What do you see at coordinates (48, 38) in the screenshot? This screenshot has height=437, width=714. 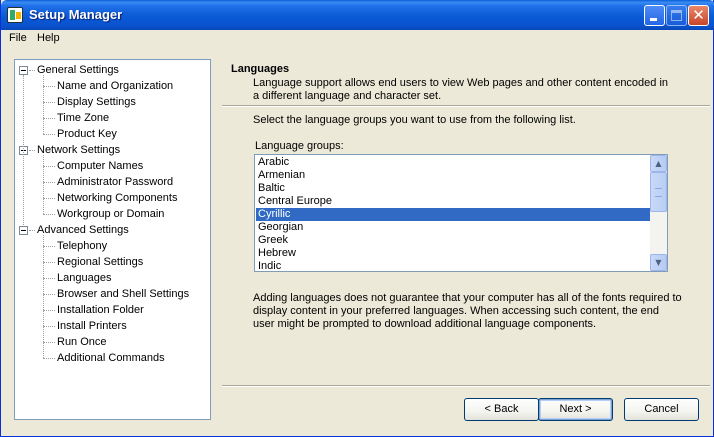 I see `menu-help: Help` at bounding box center [48, 38].